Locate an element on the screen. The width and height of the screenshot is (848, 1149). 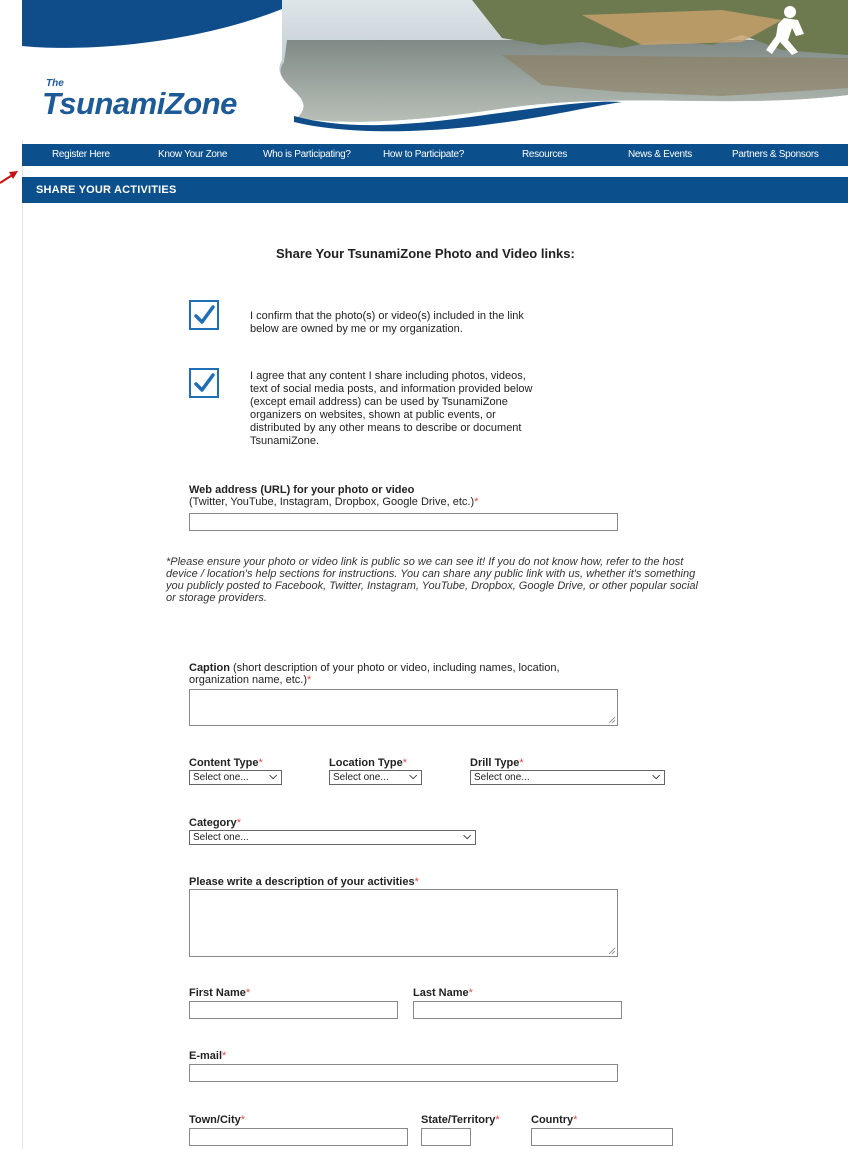
state-label: State/Territory* is located at coordinates (460, 1120).